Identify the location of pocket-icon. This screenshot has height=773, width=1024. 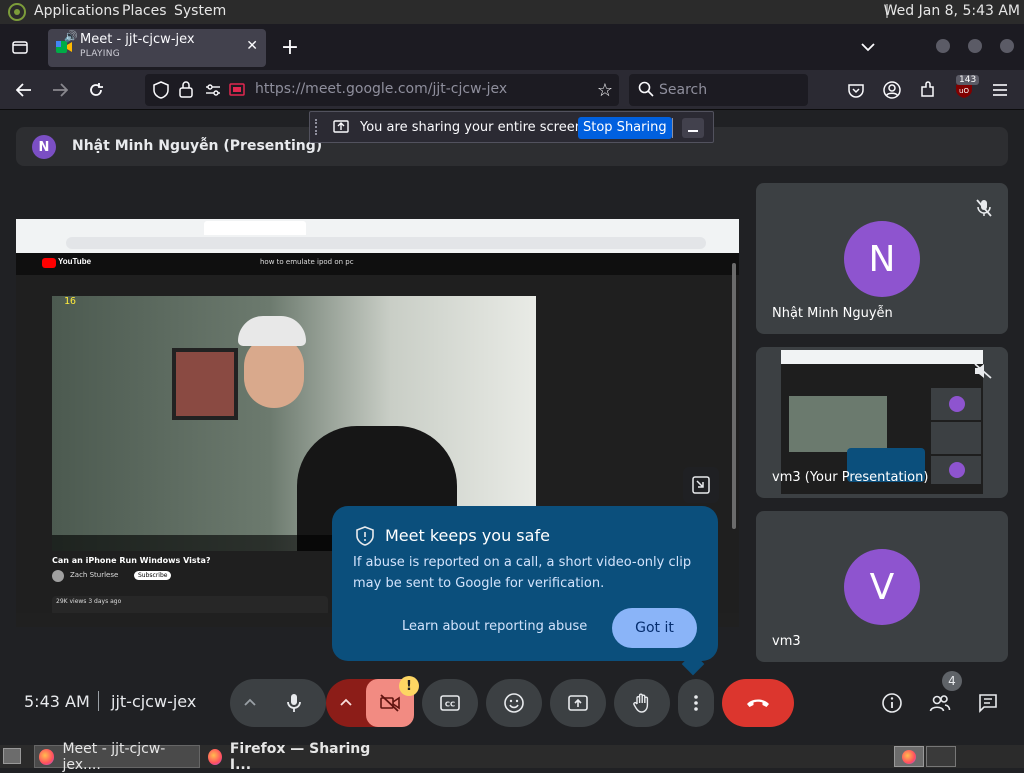
(856, 90).